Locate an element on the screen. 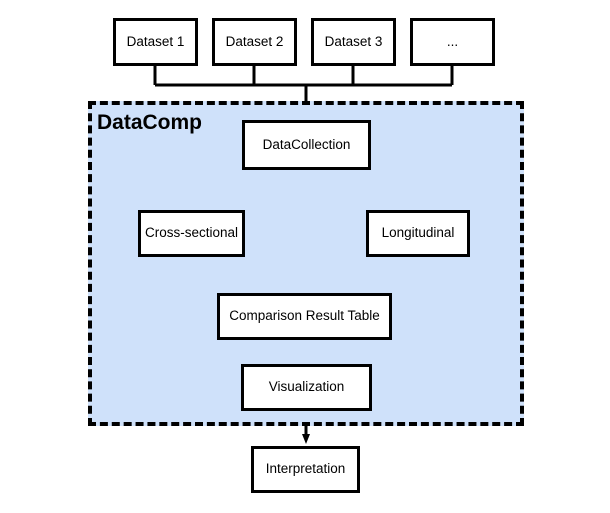 This screenshot has height=513, width=610. node-dataset-1-label: Dataset 1 is located at coordinates (155, 41).